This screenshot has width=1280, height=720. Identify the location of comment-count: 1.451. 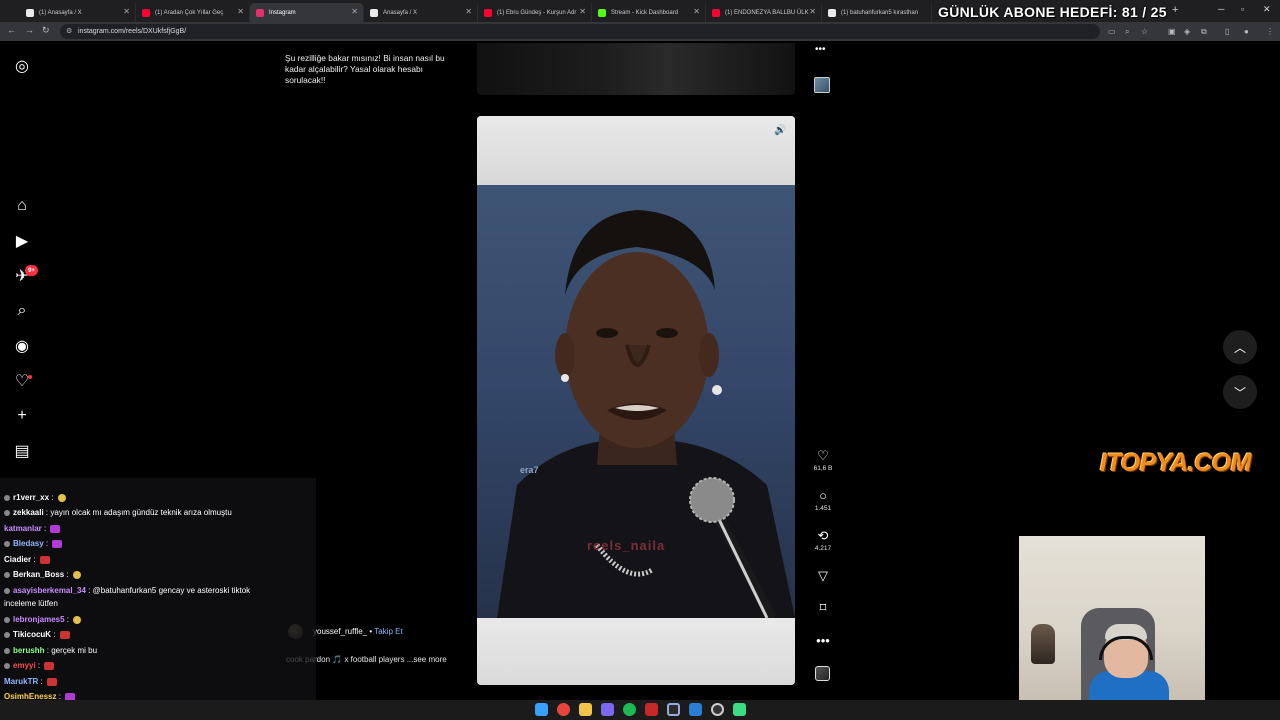
(823, 508).